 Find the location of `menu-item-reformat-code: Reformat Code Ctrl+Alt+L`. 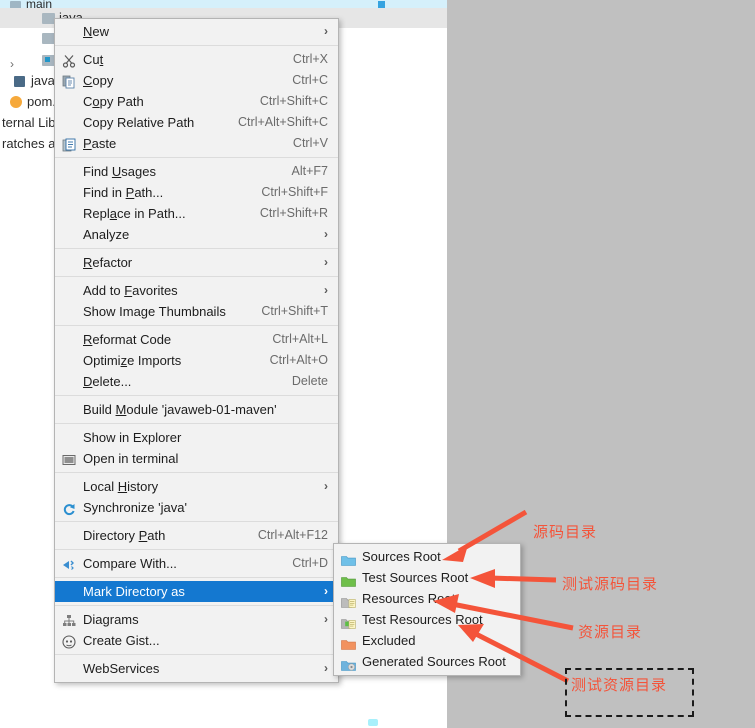

menu-item-reformat-code: Reformat Code Ctrl+Alt+L is located at coordinates (196, 339).